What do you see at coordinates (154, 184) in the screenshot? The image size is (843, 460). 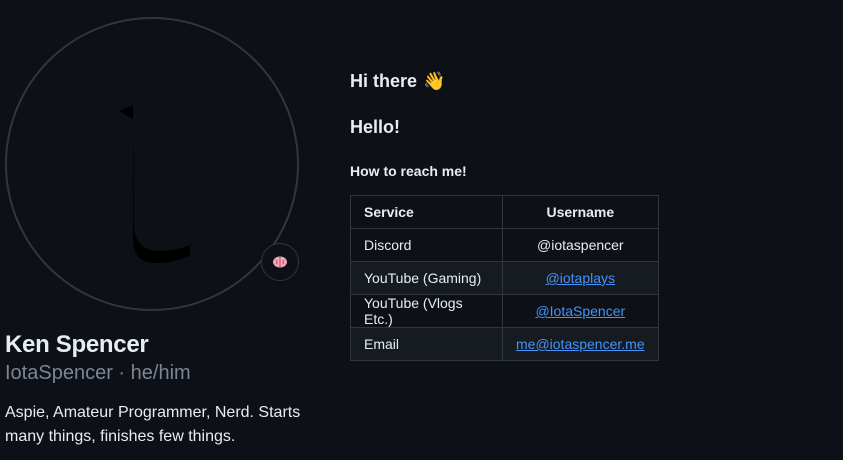 I see `iota-logo-icon` at bounding box center [154, 184].